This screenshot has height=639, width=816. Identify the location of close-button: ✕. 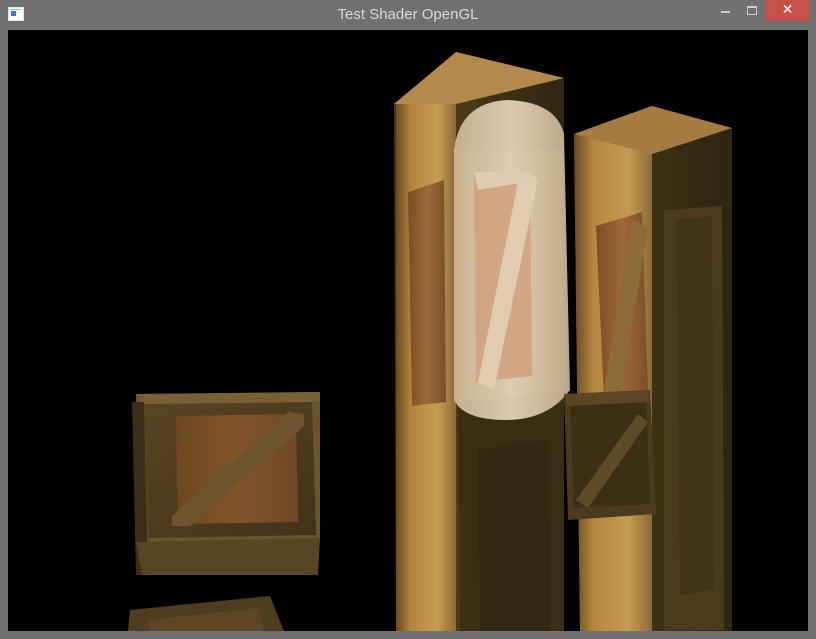
(787, 10).